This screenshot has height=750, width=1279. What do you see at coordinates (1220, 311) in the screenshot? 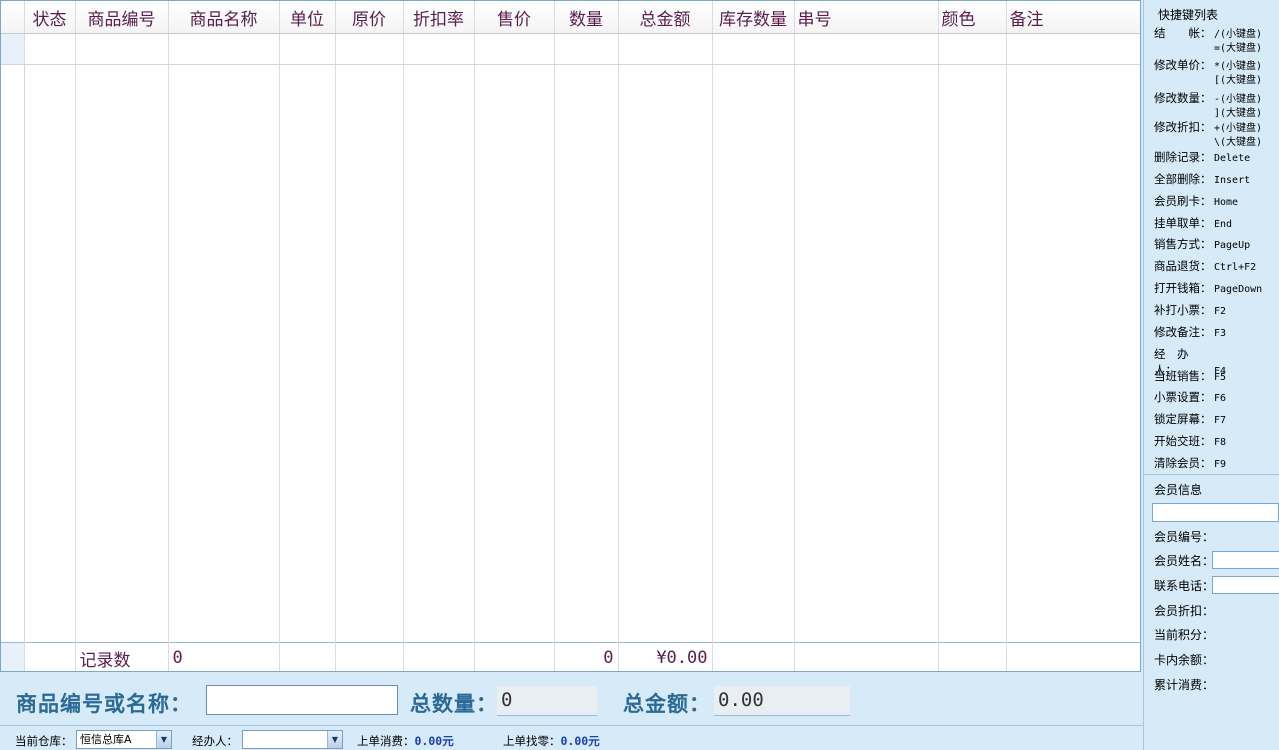
I see `shortcut-key: F2` at bounding box center [1220, 311].